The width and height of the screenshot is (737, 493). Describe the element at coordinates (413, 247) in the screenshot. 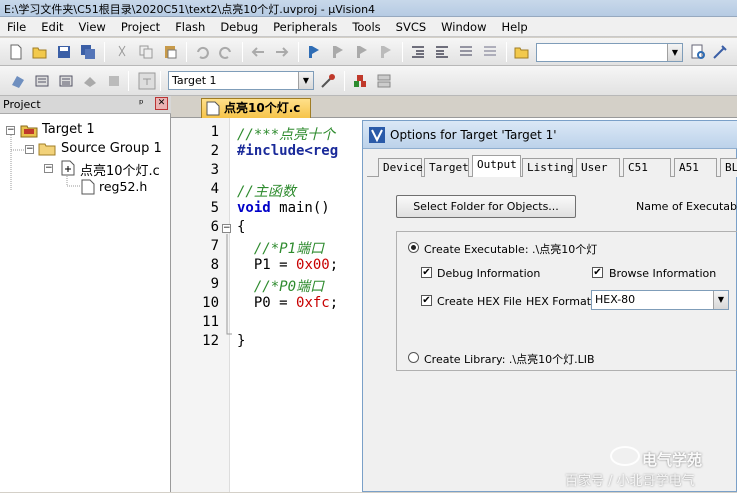

I see `create-executable-radio` at that location.